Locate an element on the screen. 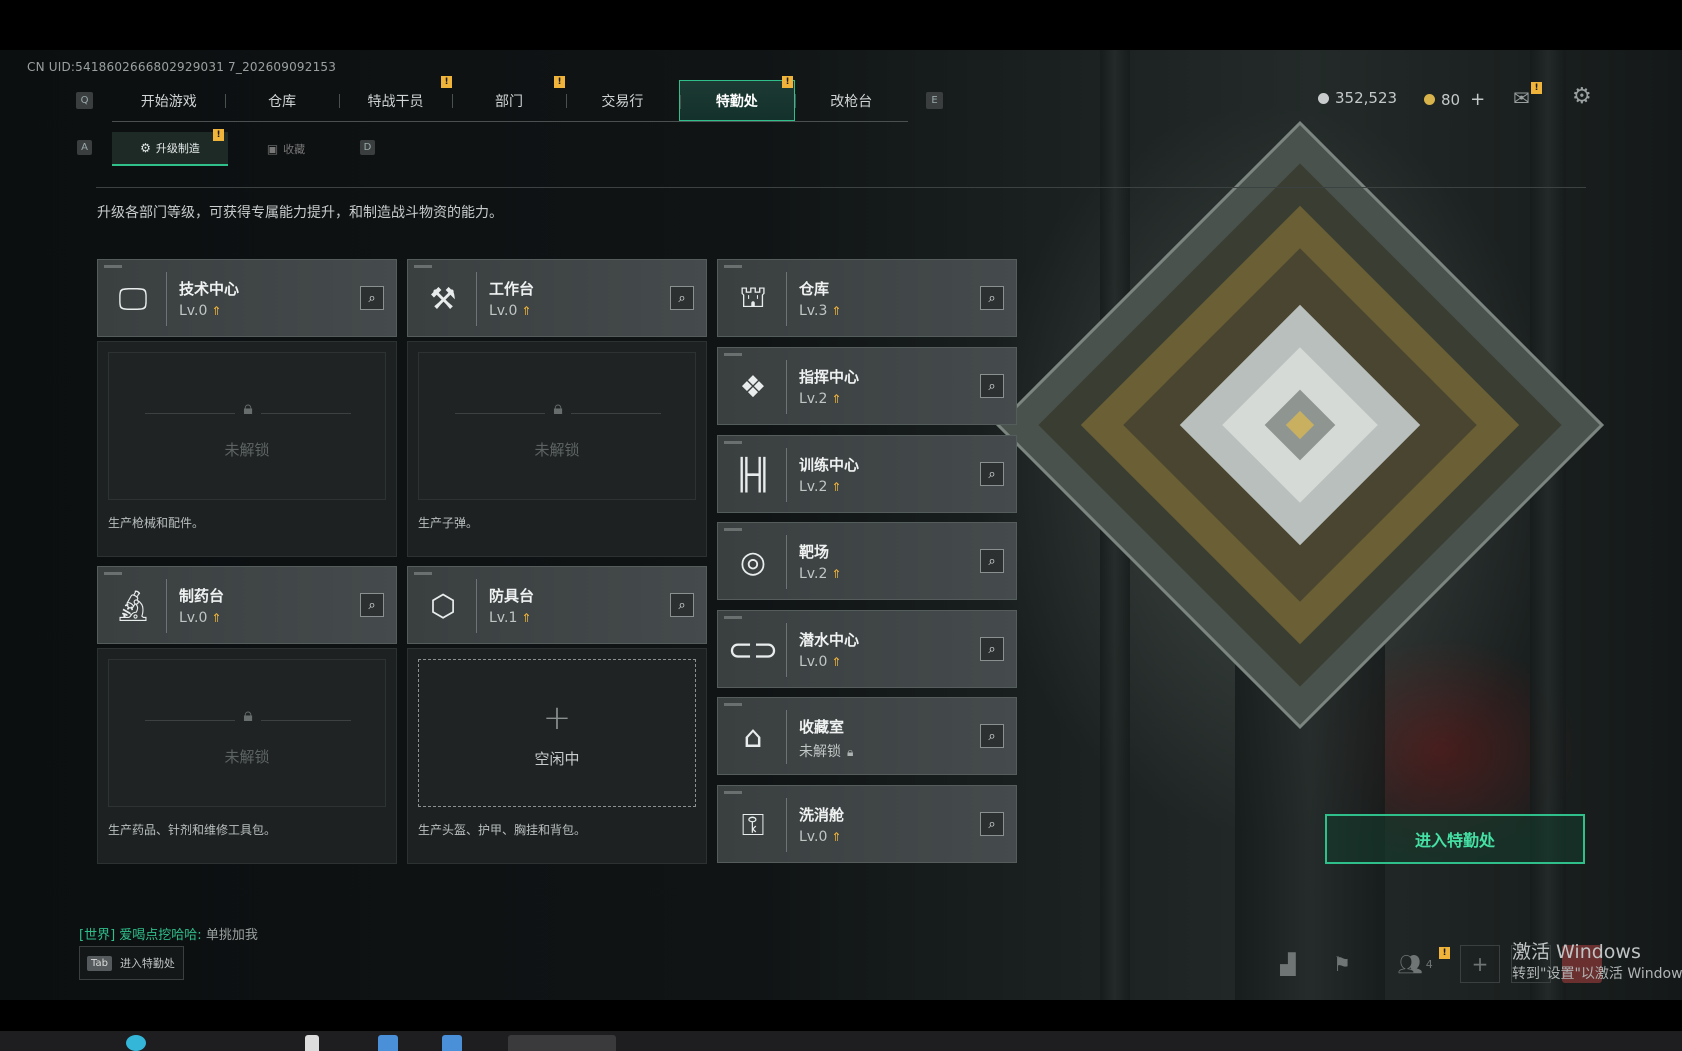 The image size is (1682, 1051). tab-upgrade-craft-label: 升级制造 is located at coordinates (177, 148).